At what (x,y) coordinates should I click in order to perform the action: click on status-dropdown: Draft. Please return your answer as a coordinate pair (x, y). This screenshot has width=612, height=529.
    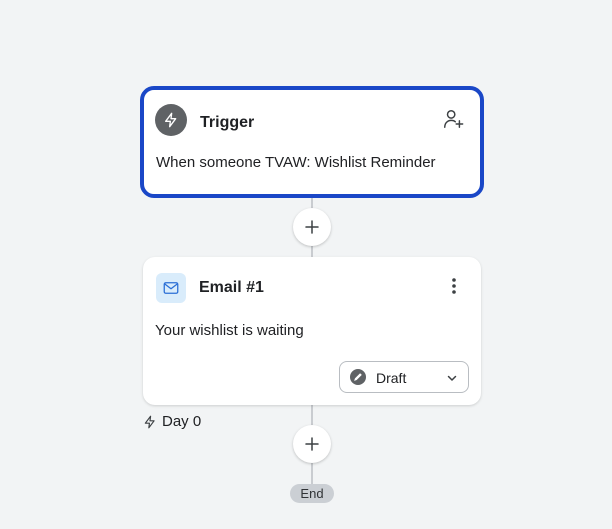
    Looking at the image, I should click on (404, 377).